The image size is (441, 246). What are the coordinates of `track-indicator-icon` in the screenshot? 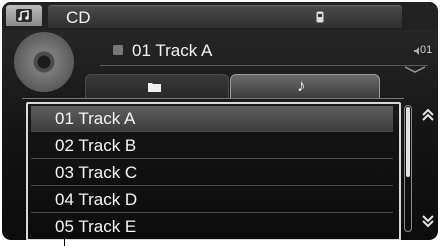 It's located at (118, 50).